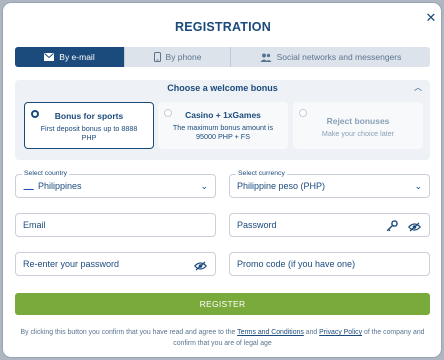 This screenshot has width=444, height=360. What do you see at coordinates (157, 57) in the screenshot?
I see `phone-icon` at bounding box center [157, 57].